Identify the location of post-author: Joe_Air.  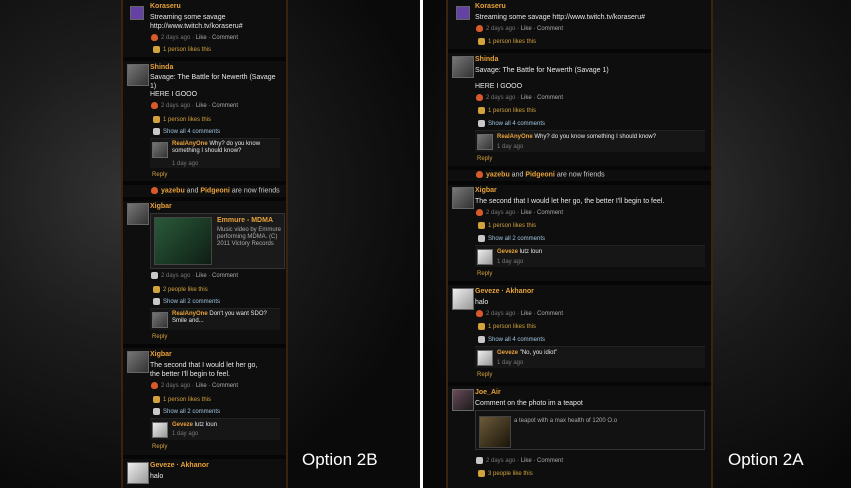
(488, 392).